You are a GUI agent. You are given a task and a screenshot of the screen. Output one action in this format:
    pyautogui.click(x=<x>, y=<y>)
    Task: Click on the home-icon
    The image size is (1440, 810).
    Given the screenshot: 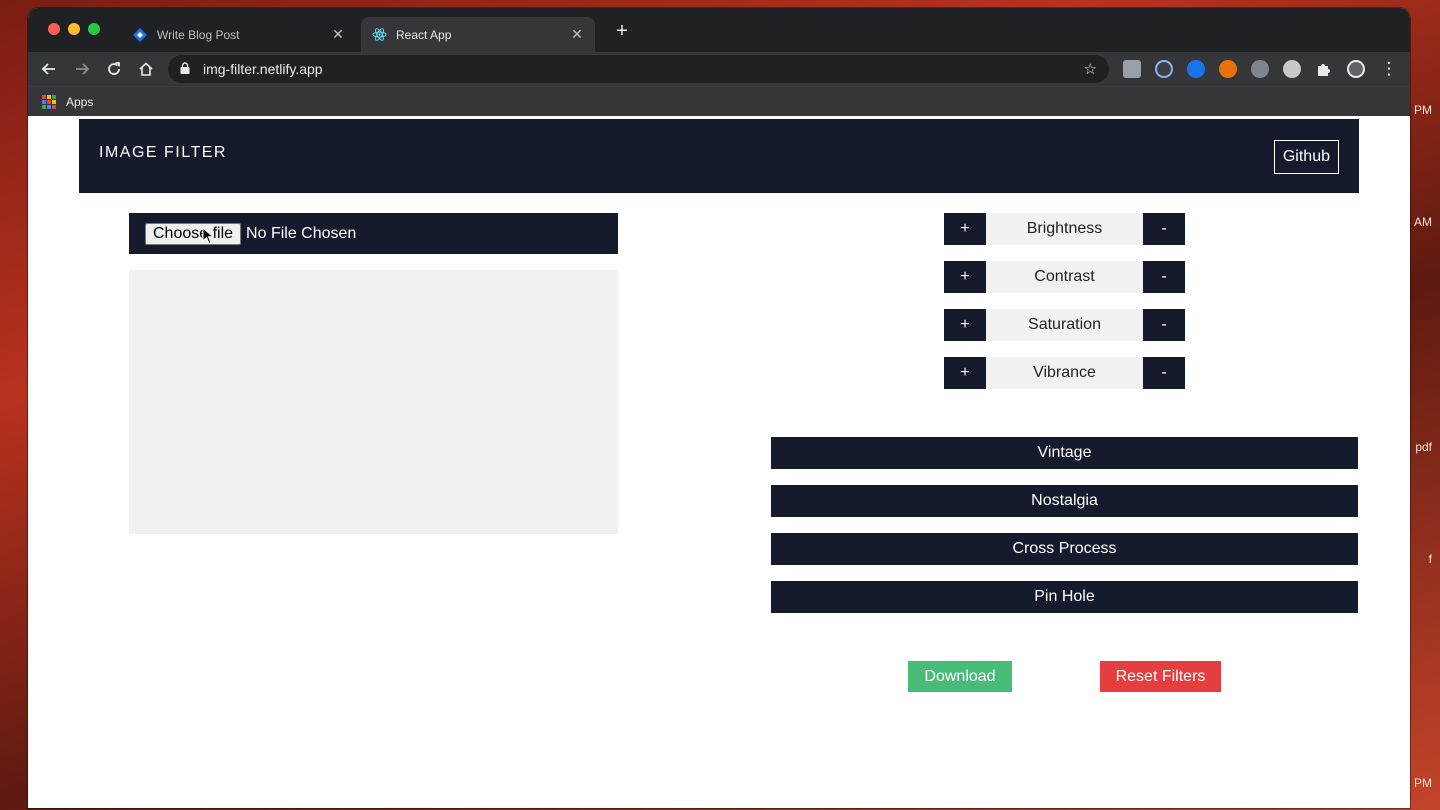 What is the action you would take?
    pyautogui.click(x=146, y=69)
    